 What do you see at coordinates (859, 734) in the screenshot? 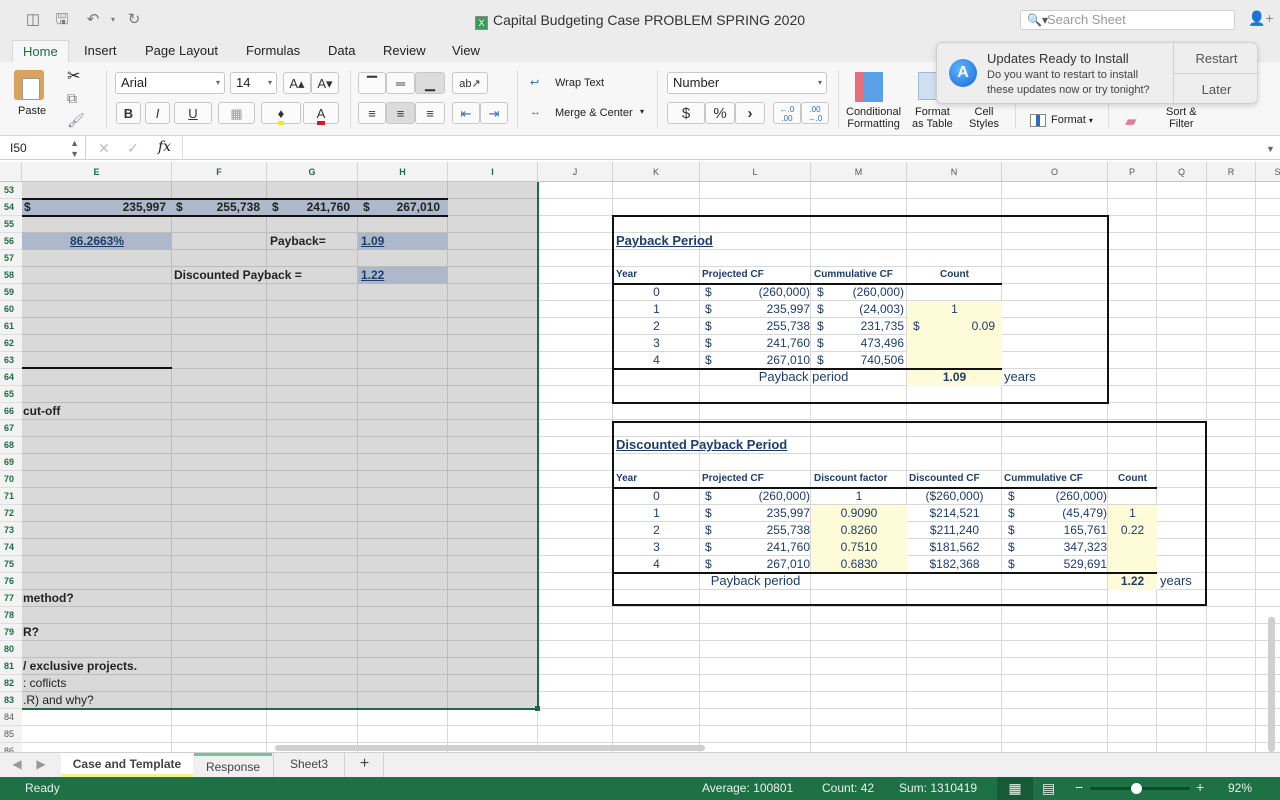
I see `cell-m85` at bounding box center [859, 734].